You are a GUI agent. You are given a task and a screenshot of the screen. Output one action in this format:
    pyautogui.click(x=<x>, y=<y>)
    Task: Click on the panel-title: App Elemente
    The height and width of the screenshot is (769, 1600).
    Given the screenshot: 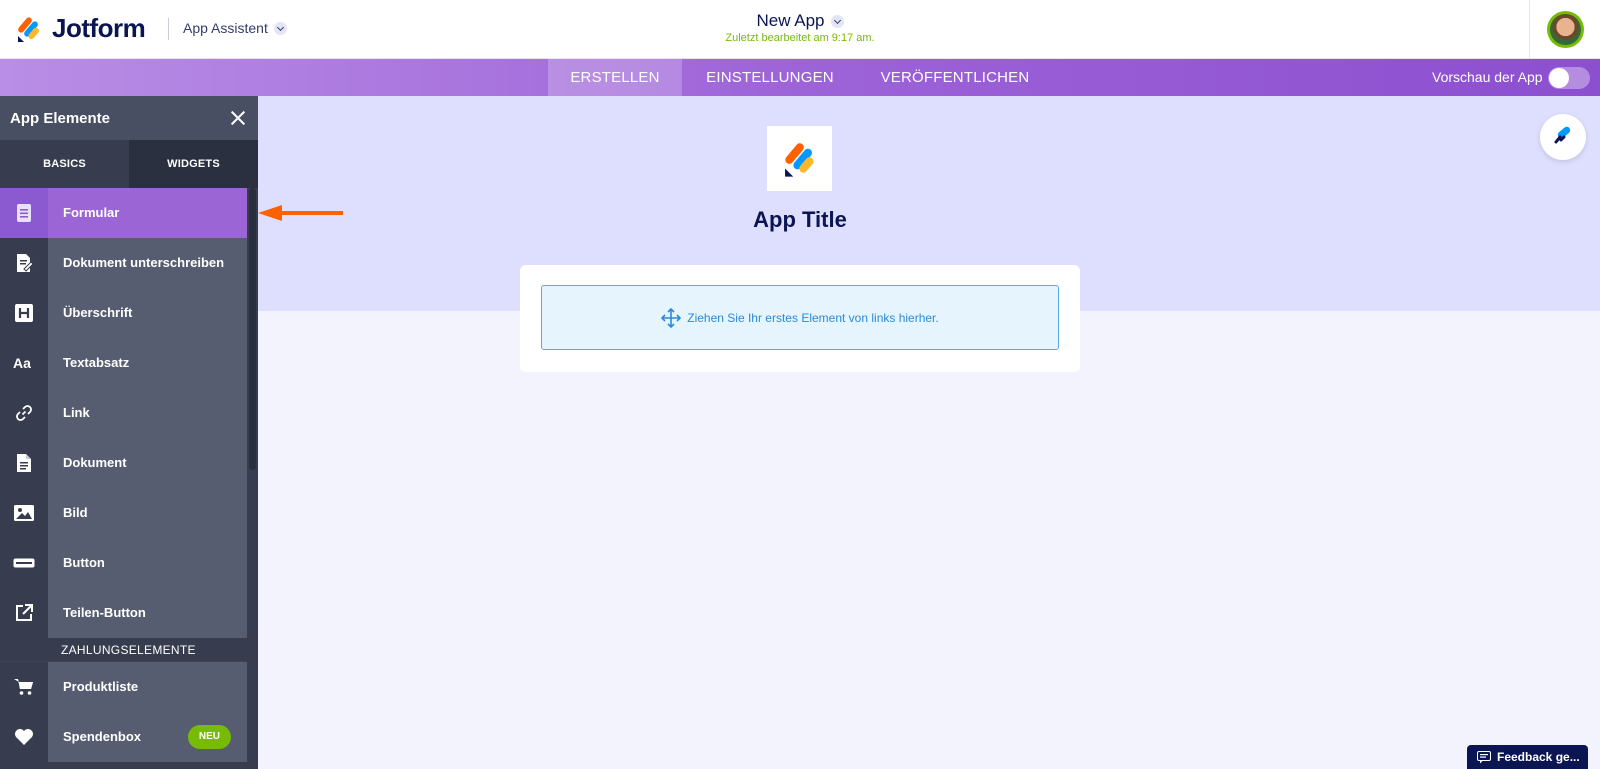 What is the action you would take?
    pyautogui.click(x=60, y=118)
    